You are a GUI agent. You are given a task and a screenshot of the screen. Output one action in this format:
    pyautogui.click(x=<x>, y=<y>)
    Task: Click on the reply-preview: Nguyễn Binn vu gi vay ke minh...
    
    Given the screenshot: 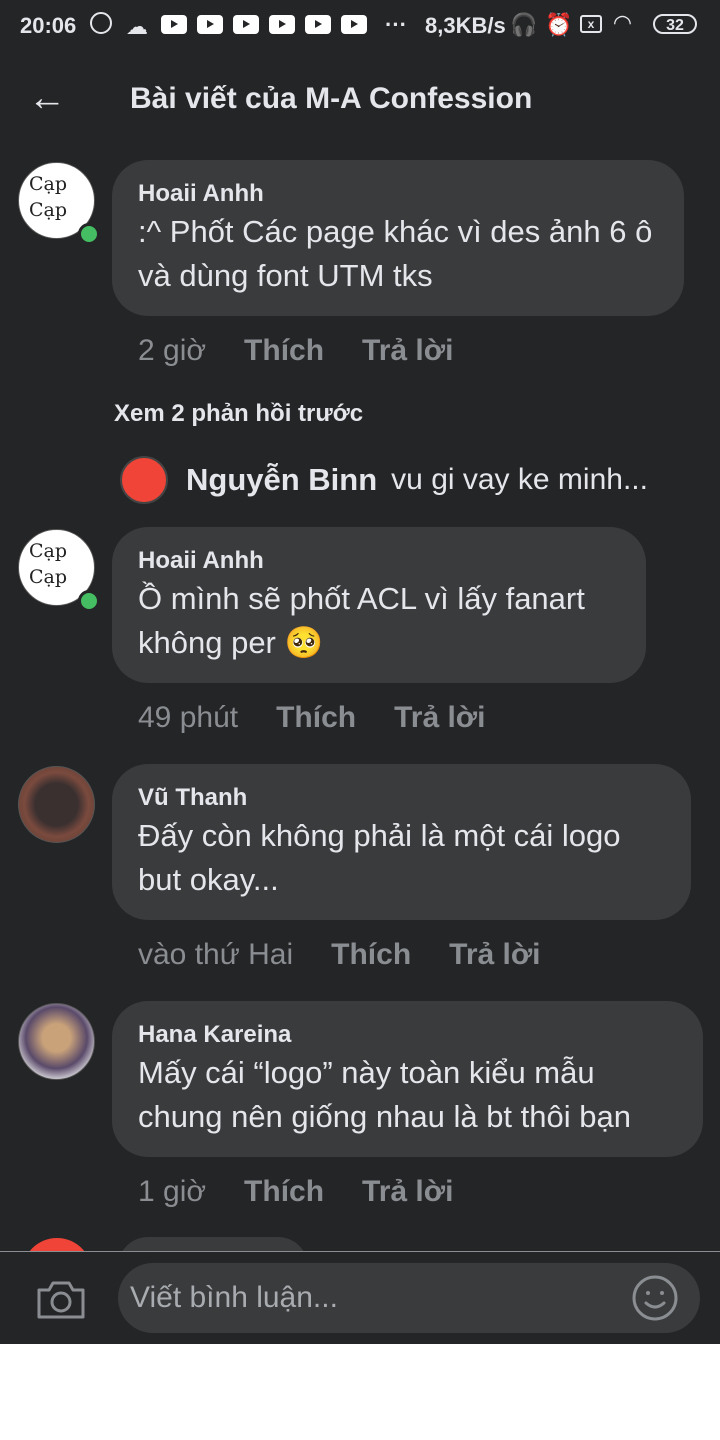 What is the action you would take?
    pyautogui.click(x=384, y=480)
    